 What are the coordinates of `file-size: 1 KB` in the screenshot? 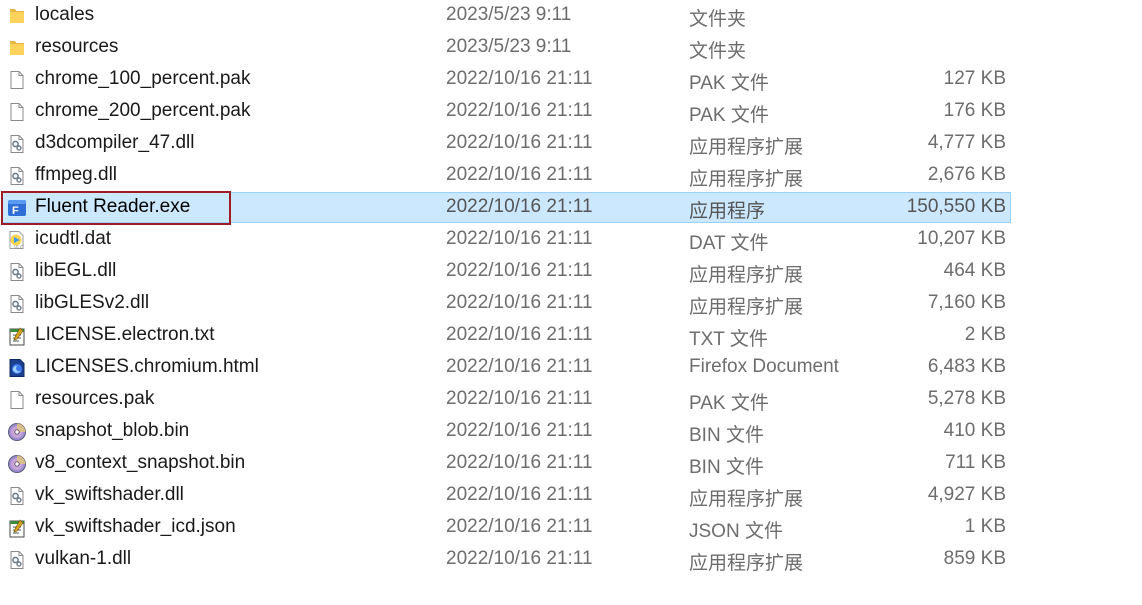 It's located at (985, 526).